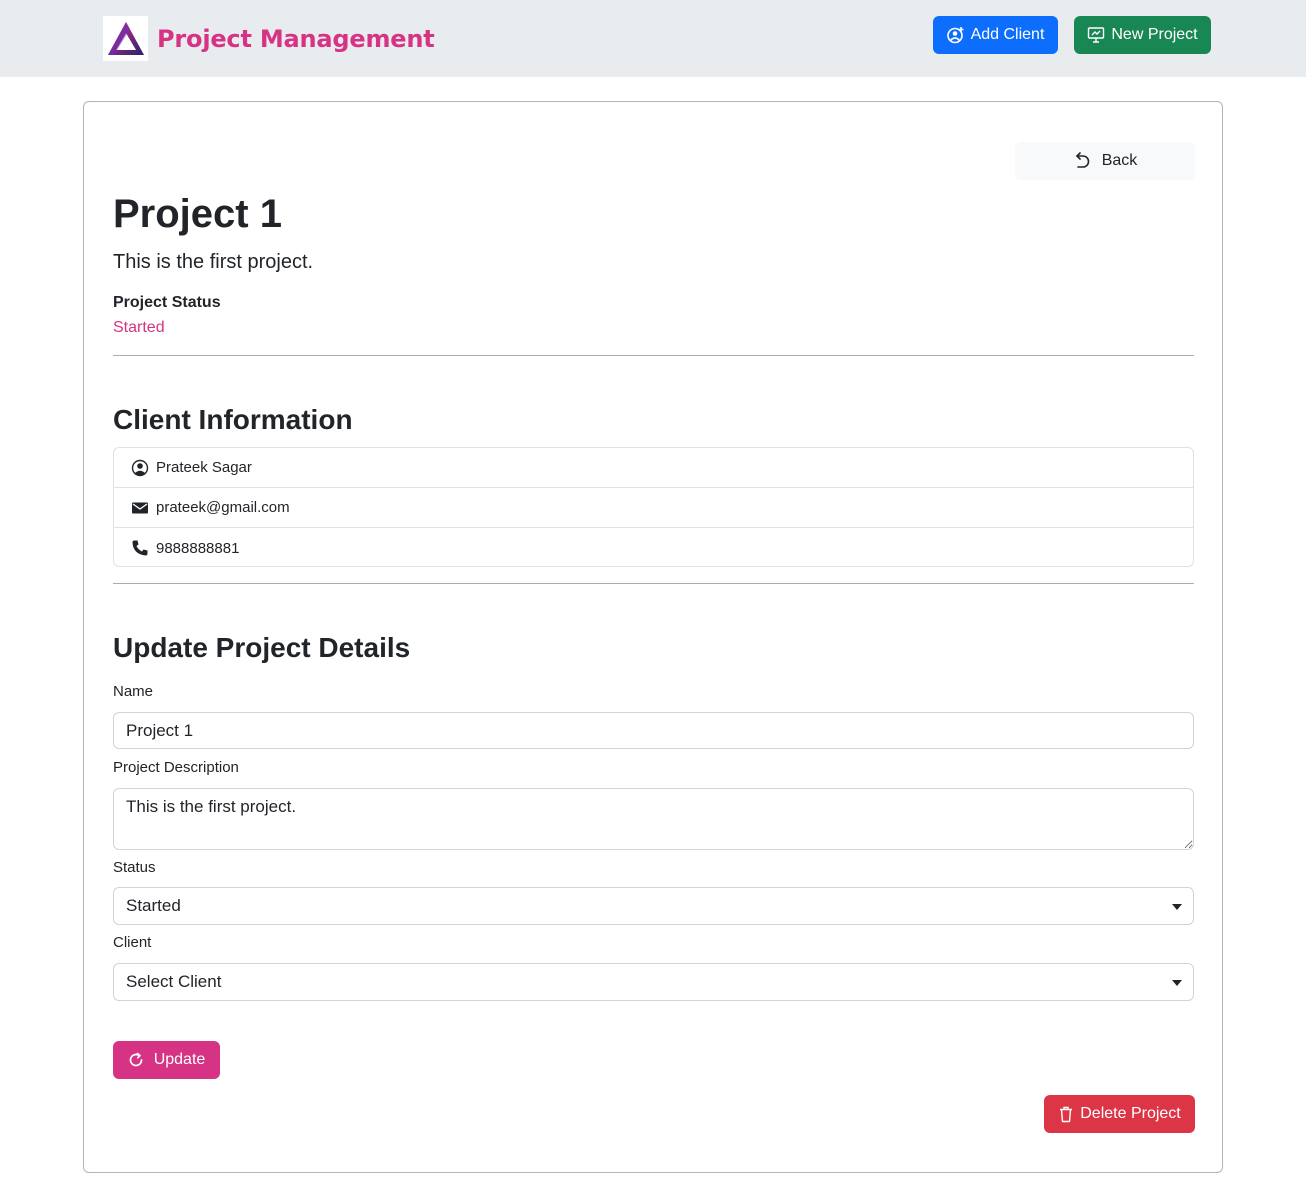 The height and width of the screenshot is (1197, 1306). I want to click on new-project-label: New Project, so click(1154, 34).